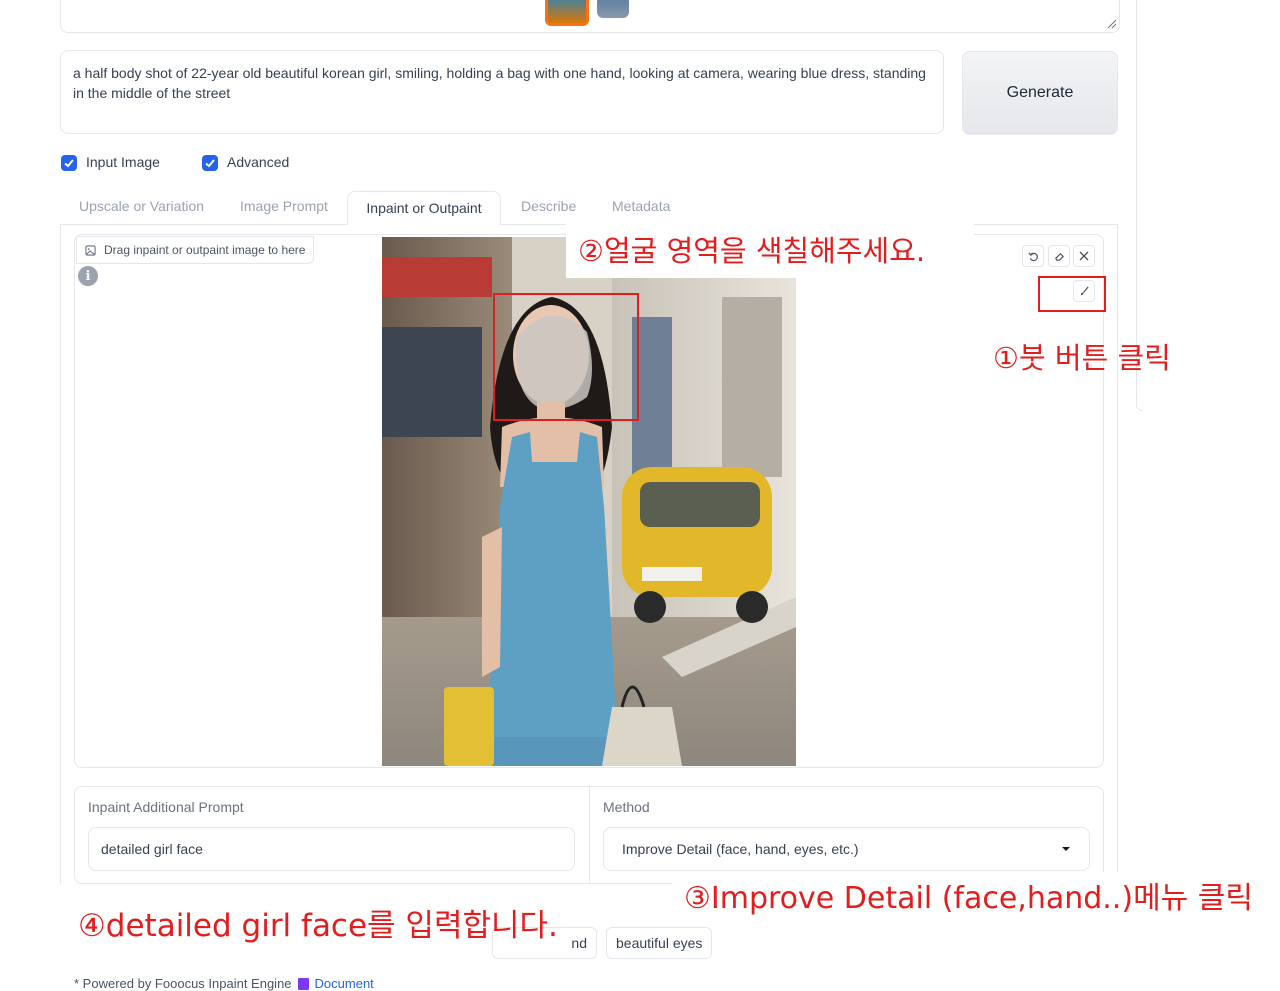 This screenshot has width=1280, height=991. What do you see at coordinates (88, 276) in the screenshot?
I see `info-icon: i` at bounding box center [88, 276].